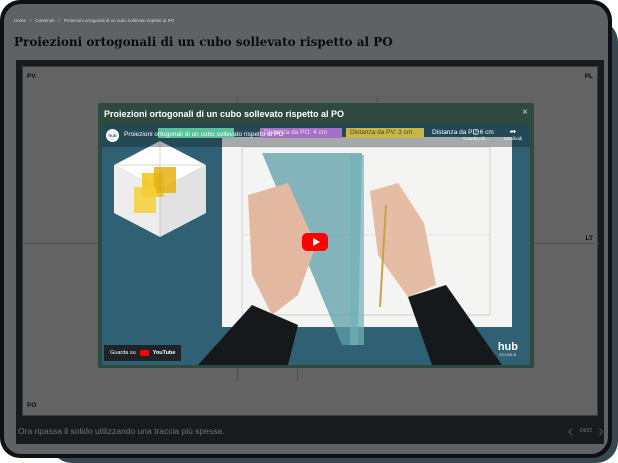 The height and width of the screenshot is (463, 618). I want to click on share-label: Condividi, so click(513, 138).